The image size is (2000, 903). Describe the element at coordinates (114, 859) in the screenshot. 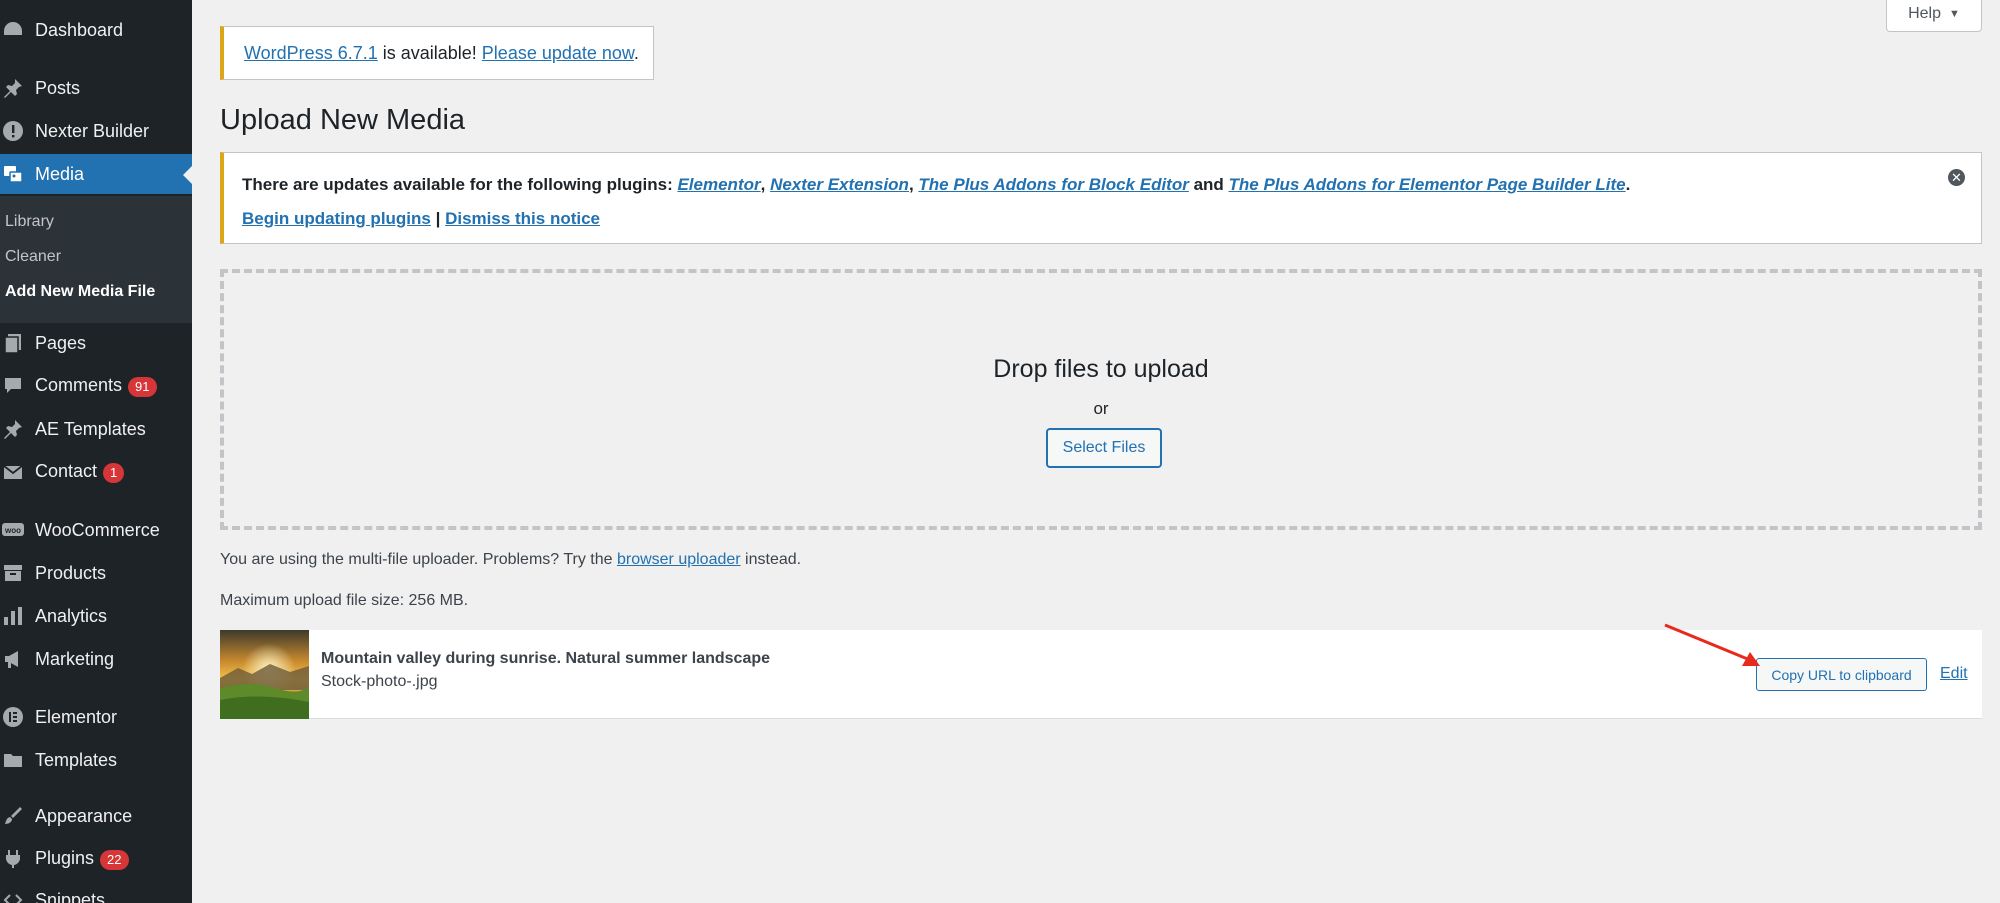

I see `plugins-count-badge: 22` at that location.